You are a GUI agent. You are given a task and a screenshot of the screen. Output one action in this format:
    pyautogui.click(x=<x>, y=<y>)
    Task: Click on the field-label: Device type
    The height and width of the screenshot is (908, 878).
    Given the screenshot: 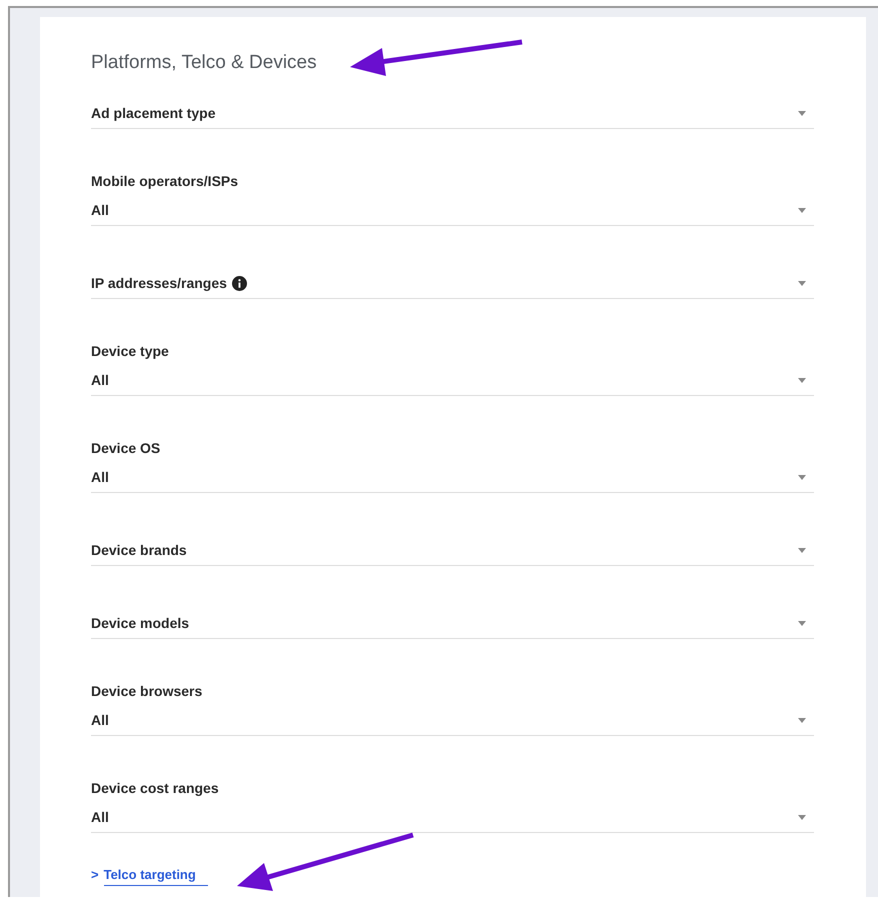 What is the action you would take?
    pyautogui.click(x=130, y=351)
    